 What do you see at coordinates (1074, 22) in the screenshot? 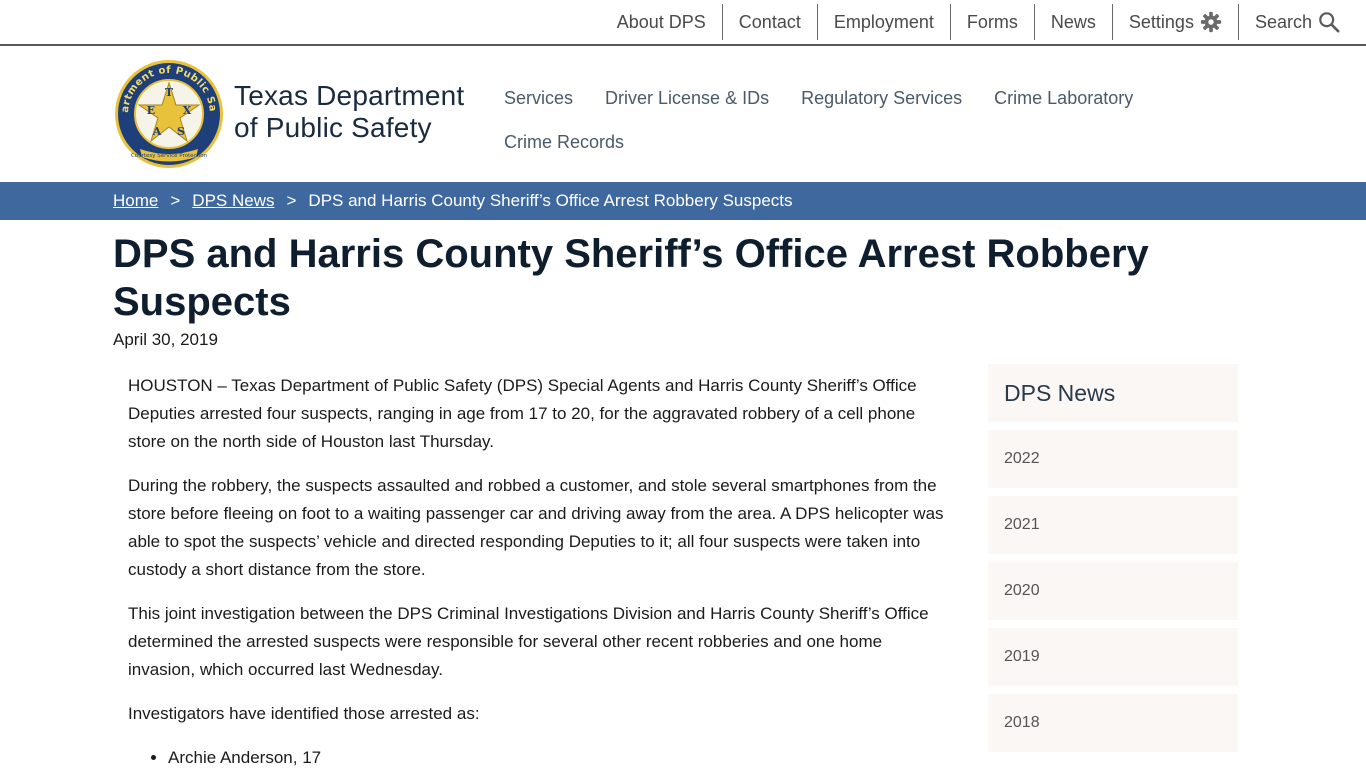
I see `utility-link-news: News` at bounding box center [1074, 22].